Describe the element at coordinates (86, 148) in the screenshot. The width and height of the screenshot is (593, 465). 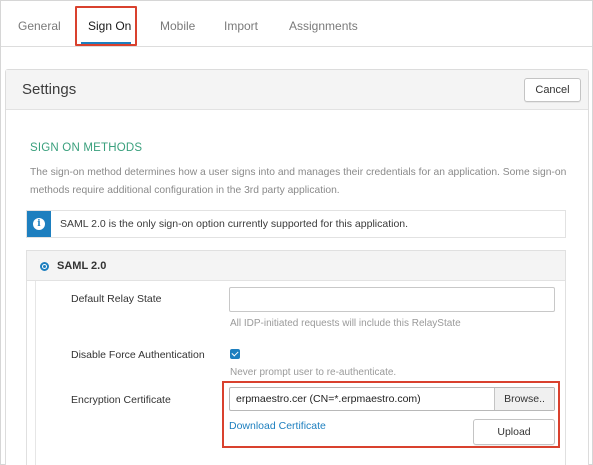
I see `section-title: SIGN ON METHODS` at that location.